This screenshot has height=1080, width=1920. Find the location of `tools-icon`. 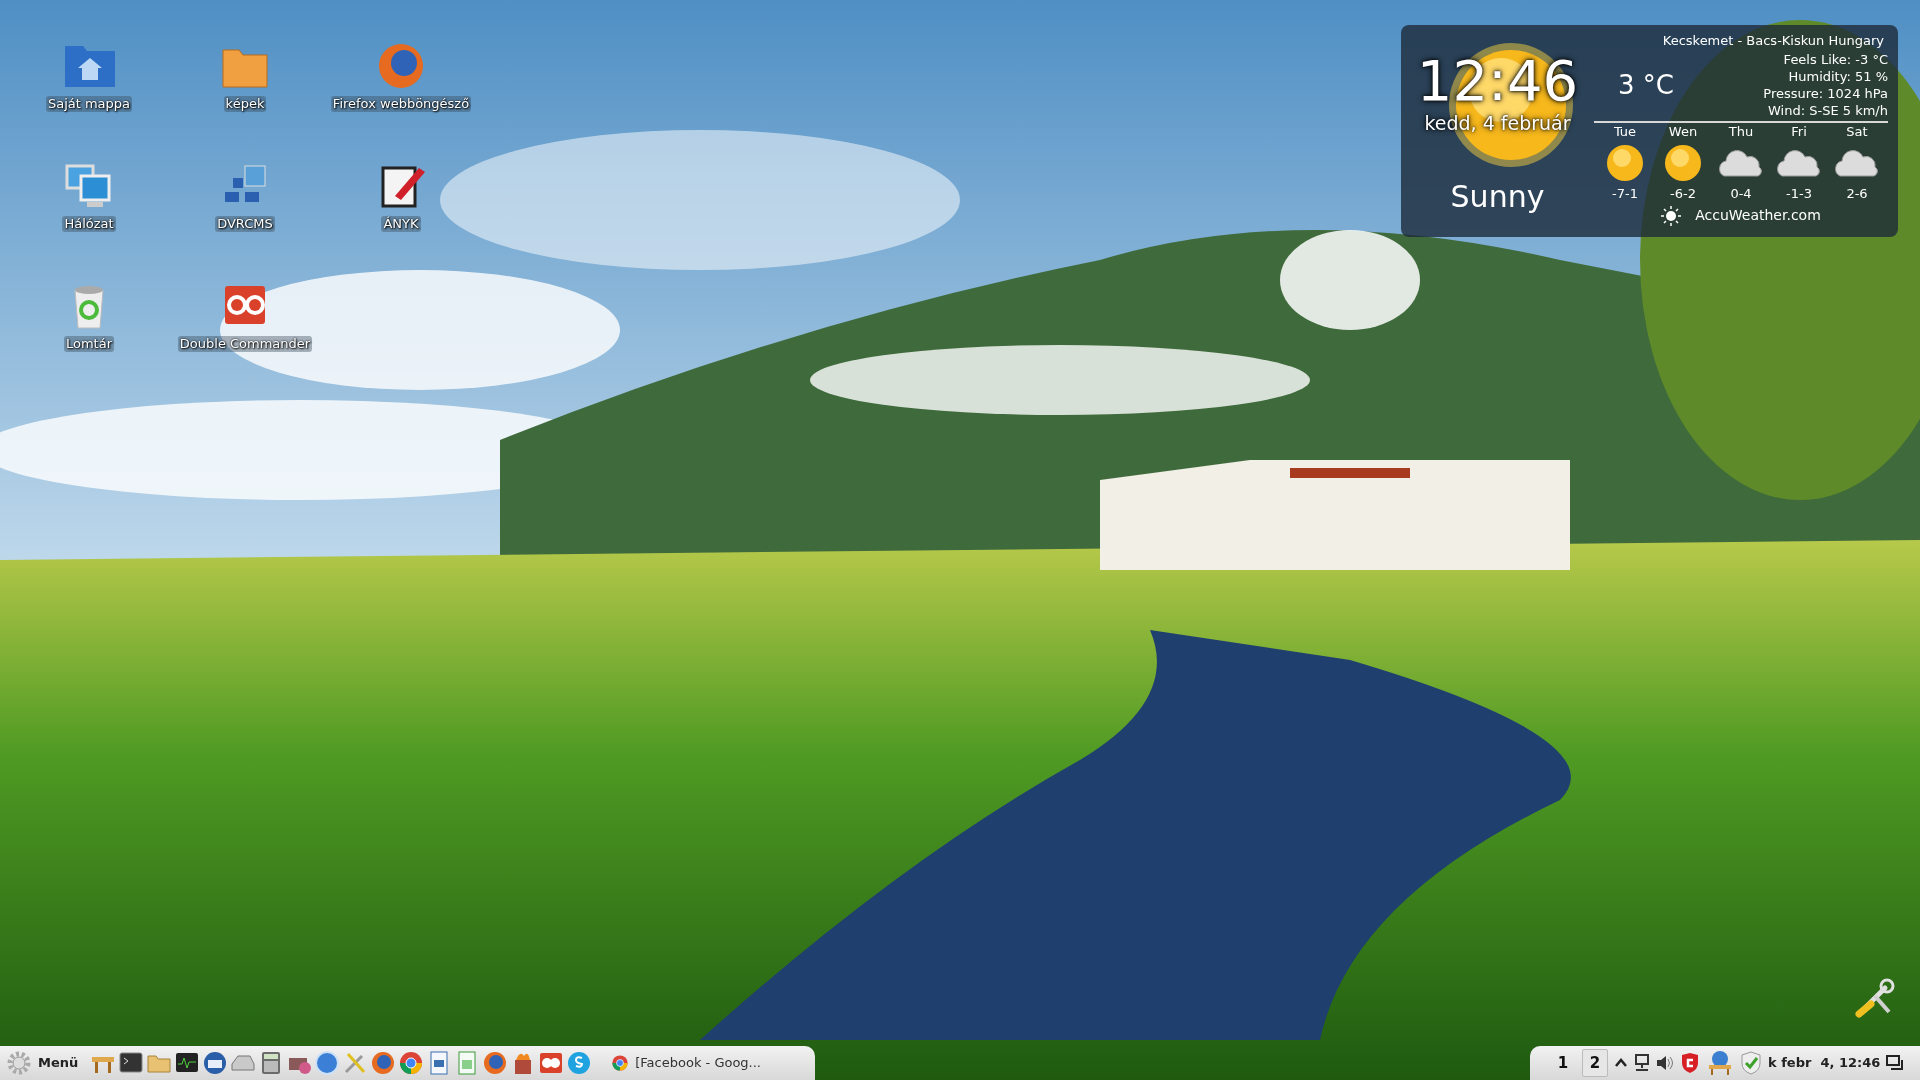

tools-icon is located at coordinates (1875, 998).